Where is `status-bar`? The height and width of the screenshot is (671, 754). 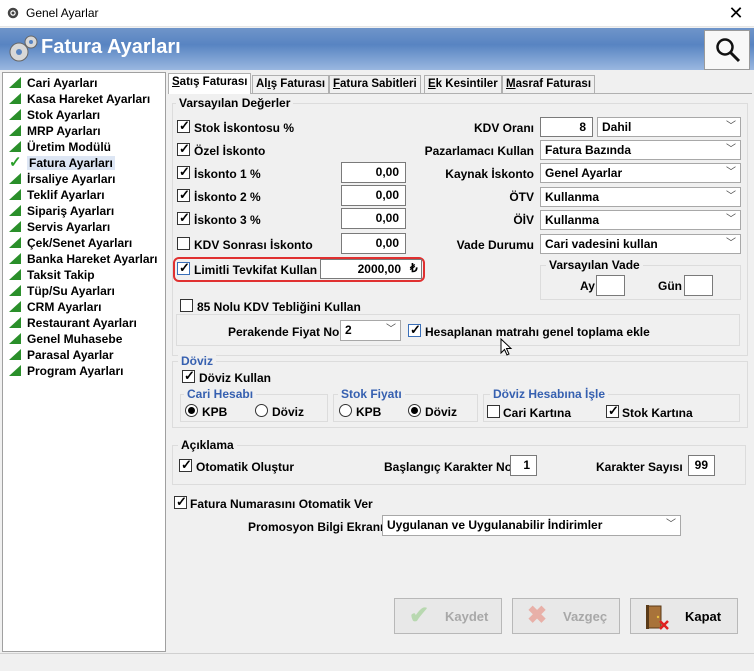 status-bar is located at coordinates (377, 662).